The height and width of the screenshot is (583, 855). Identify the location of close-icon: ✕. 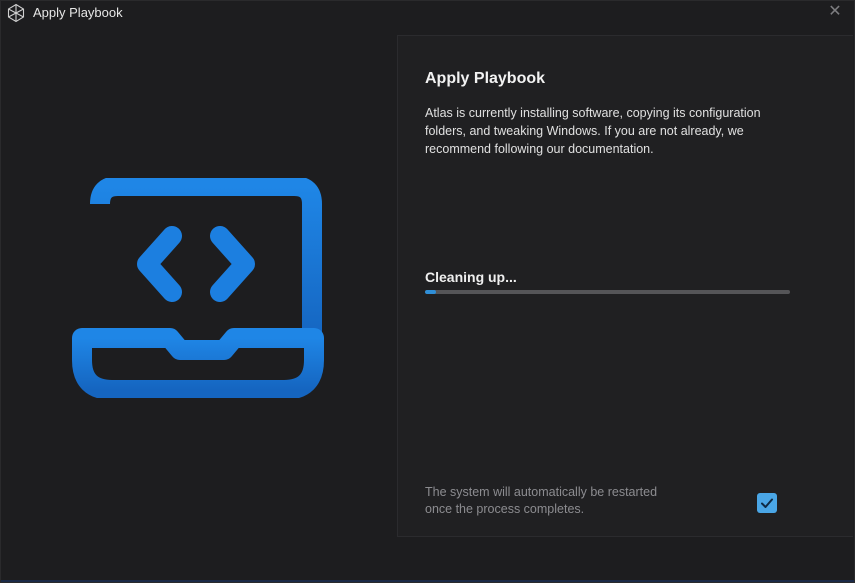
(835, 11).